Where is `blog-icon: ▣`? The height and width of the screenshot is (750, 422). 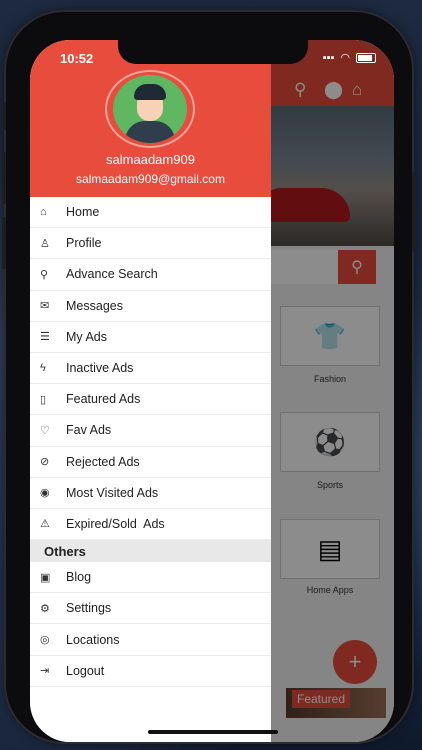 blog-icon: ▣ is located at coordinates (45, 577).